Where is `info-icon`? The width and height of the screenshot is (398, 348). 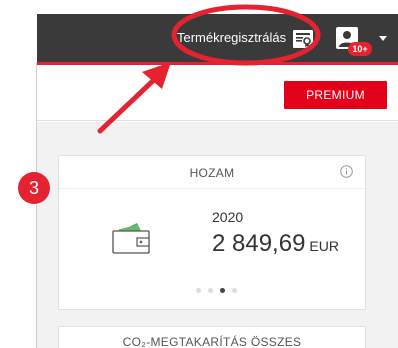 info-icon is located at coordinates (346, 171).